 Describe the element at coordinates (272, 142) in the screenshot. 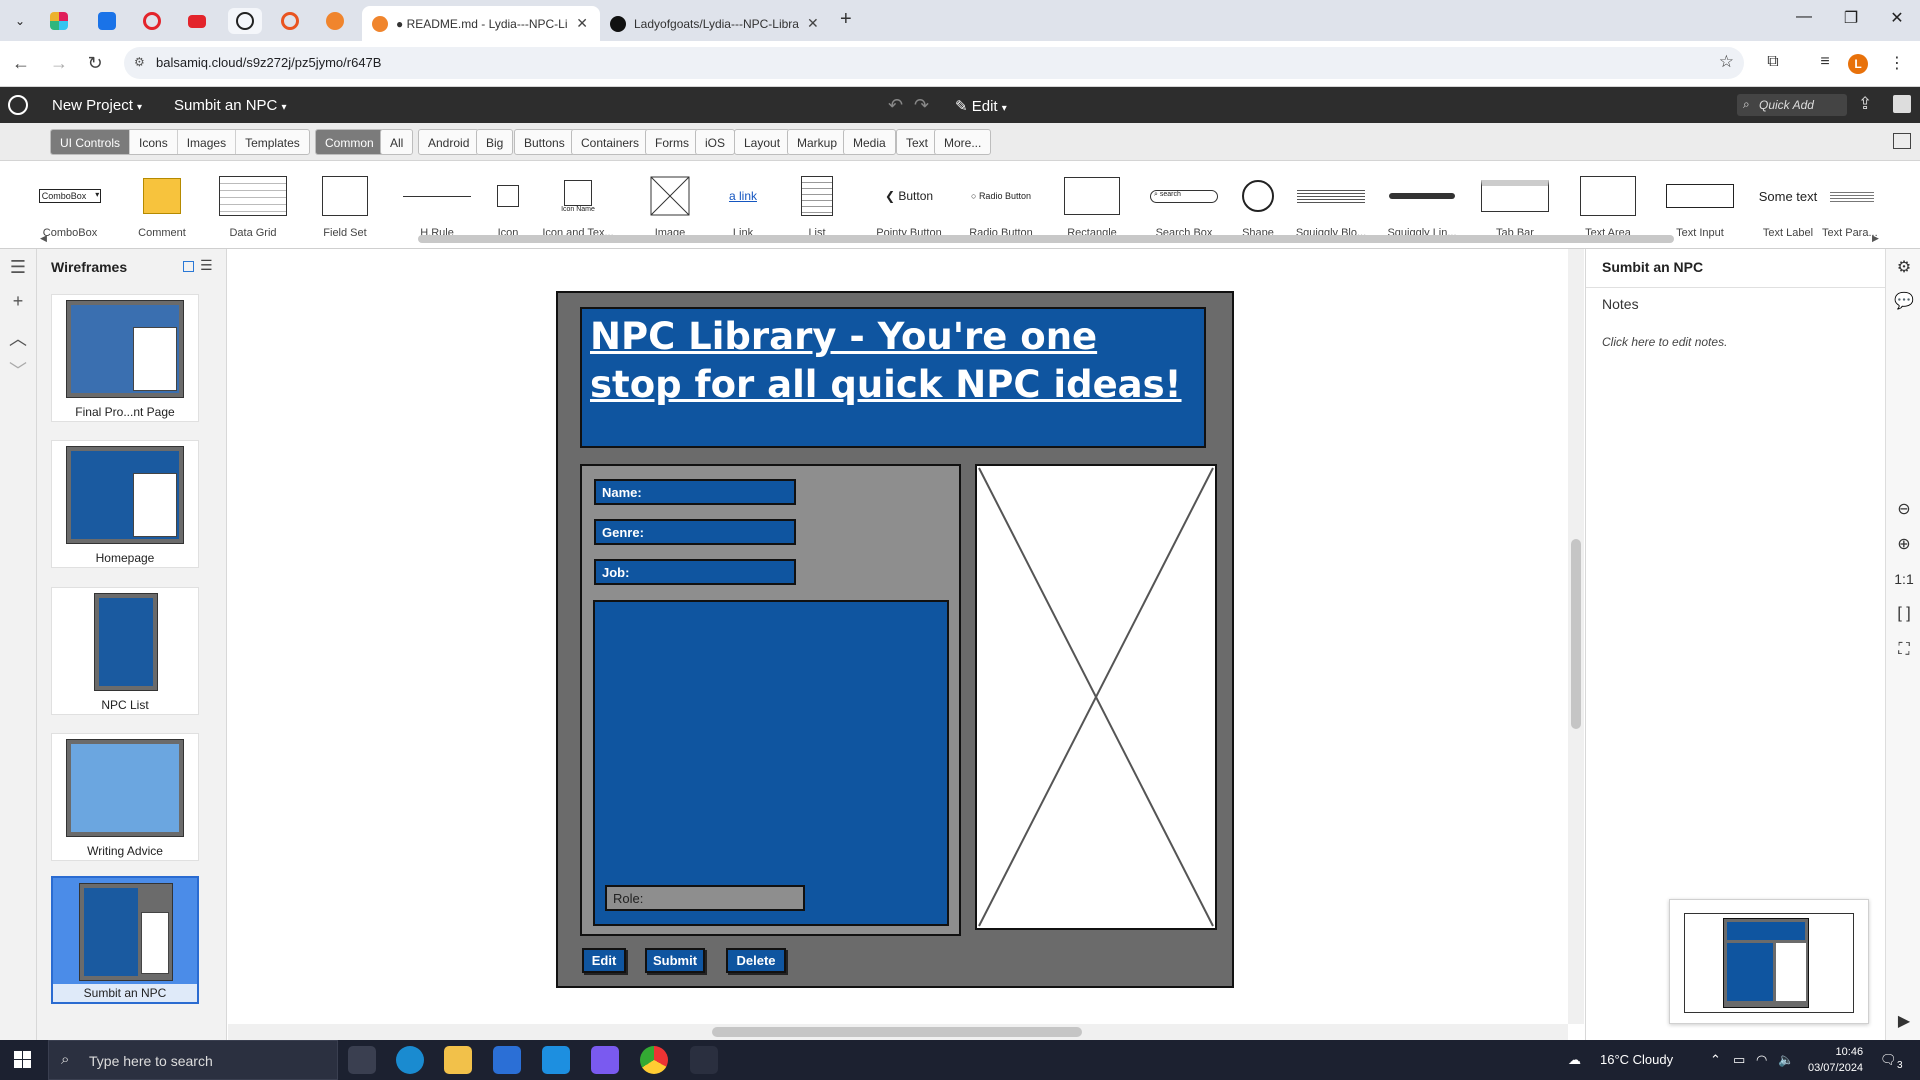

I see `tab-templates: Templates` at that location.